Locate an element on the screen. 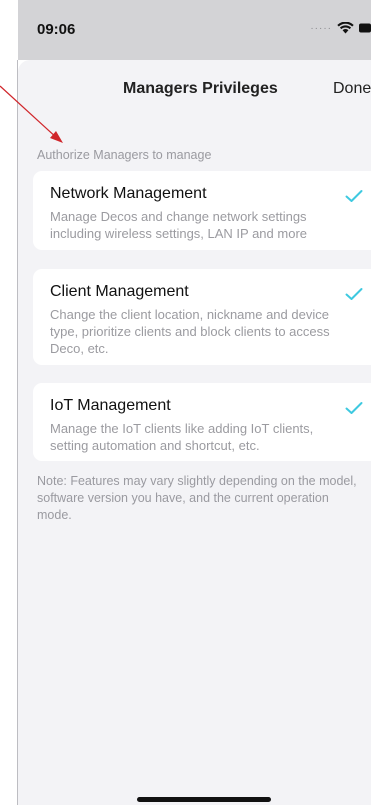 The height and width of the screenshot is (805, 371). section-label: Authorize Managers to manage is located at coordinates (124, 155).